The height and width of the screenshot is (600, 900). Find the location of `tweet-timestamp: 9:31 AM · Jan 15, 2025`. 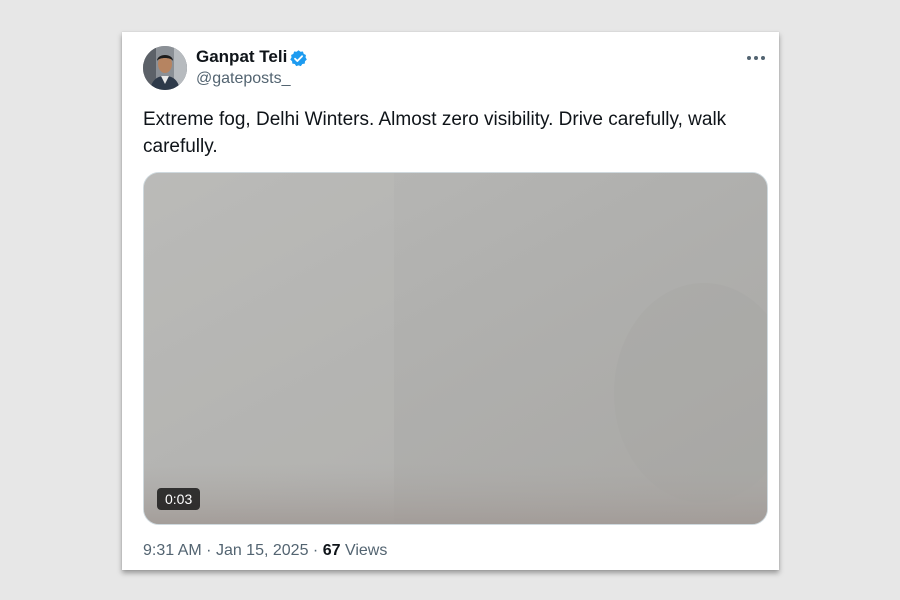

tweet-timestamp: 9:31 AM · Jan 15, 2025 is located at coordinates (225, 550).